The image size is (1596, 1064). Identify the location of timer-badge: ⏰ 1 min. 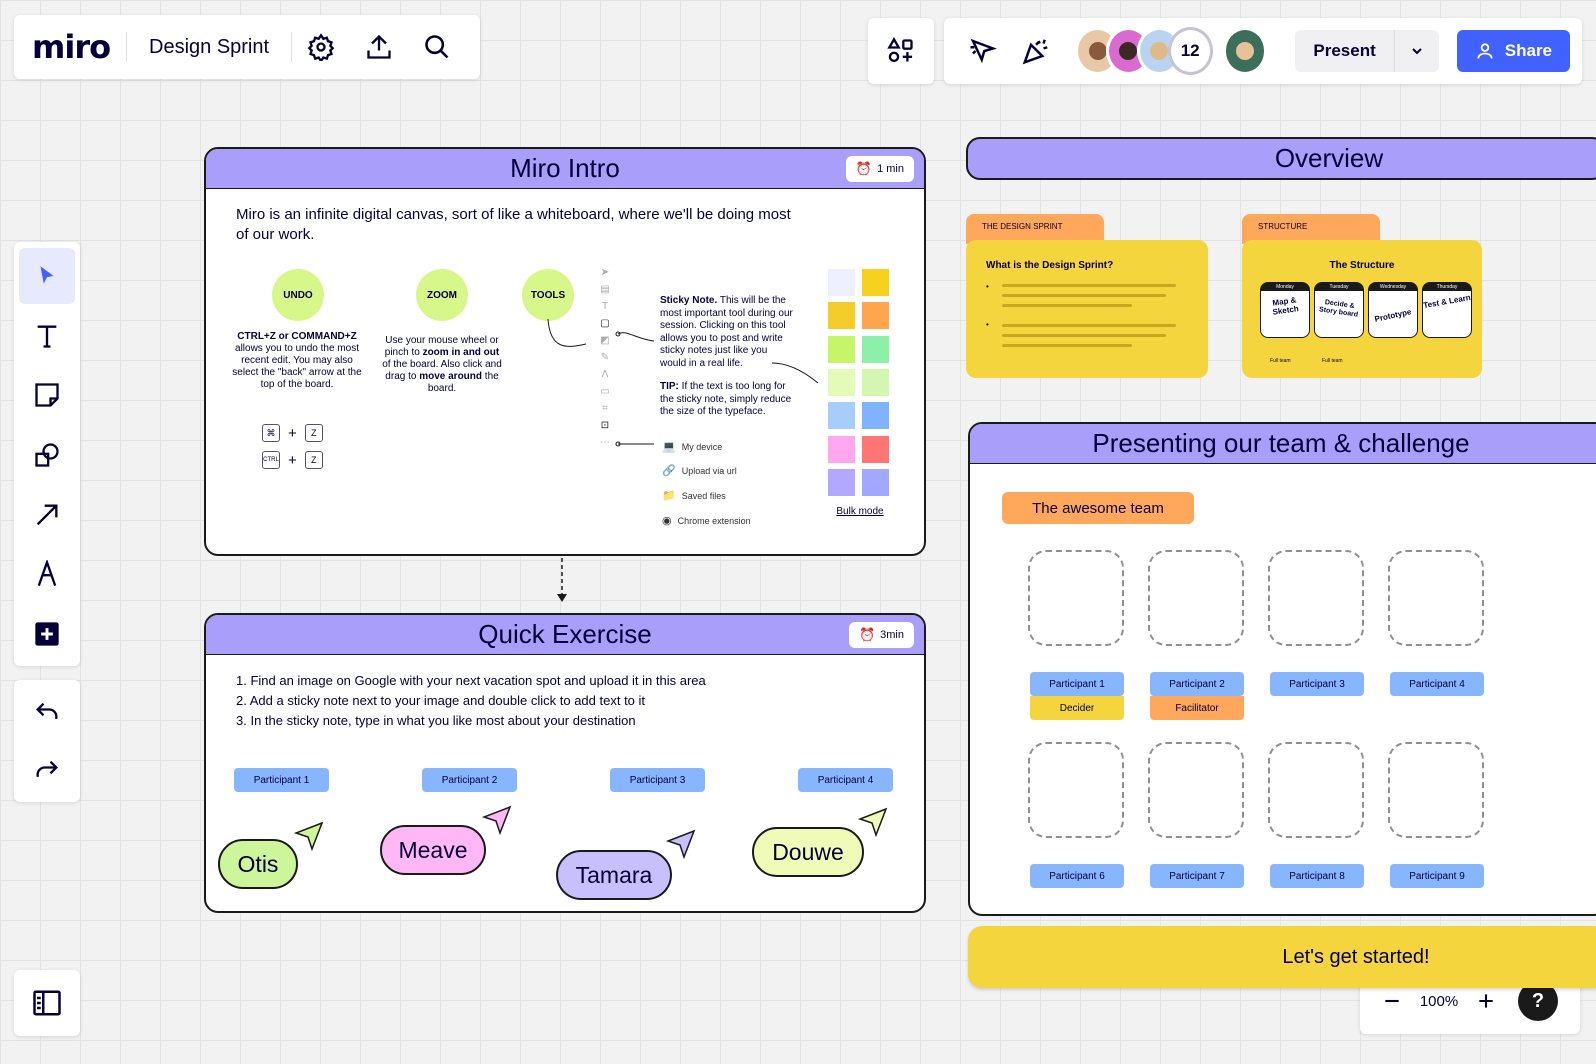
(879, 169).